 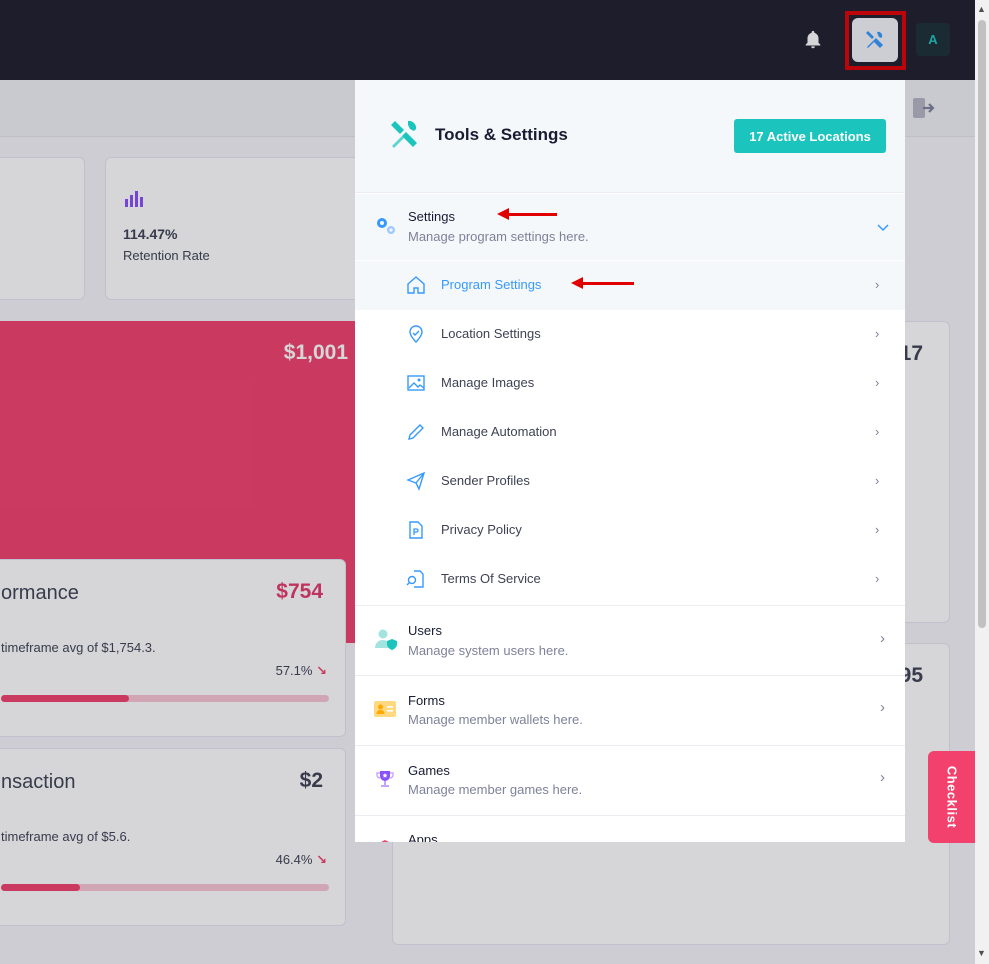 I want to click on user-shield-icon, so click(x=386, y=639).